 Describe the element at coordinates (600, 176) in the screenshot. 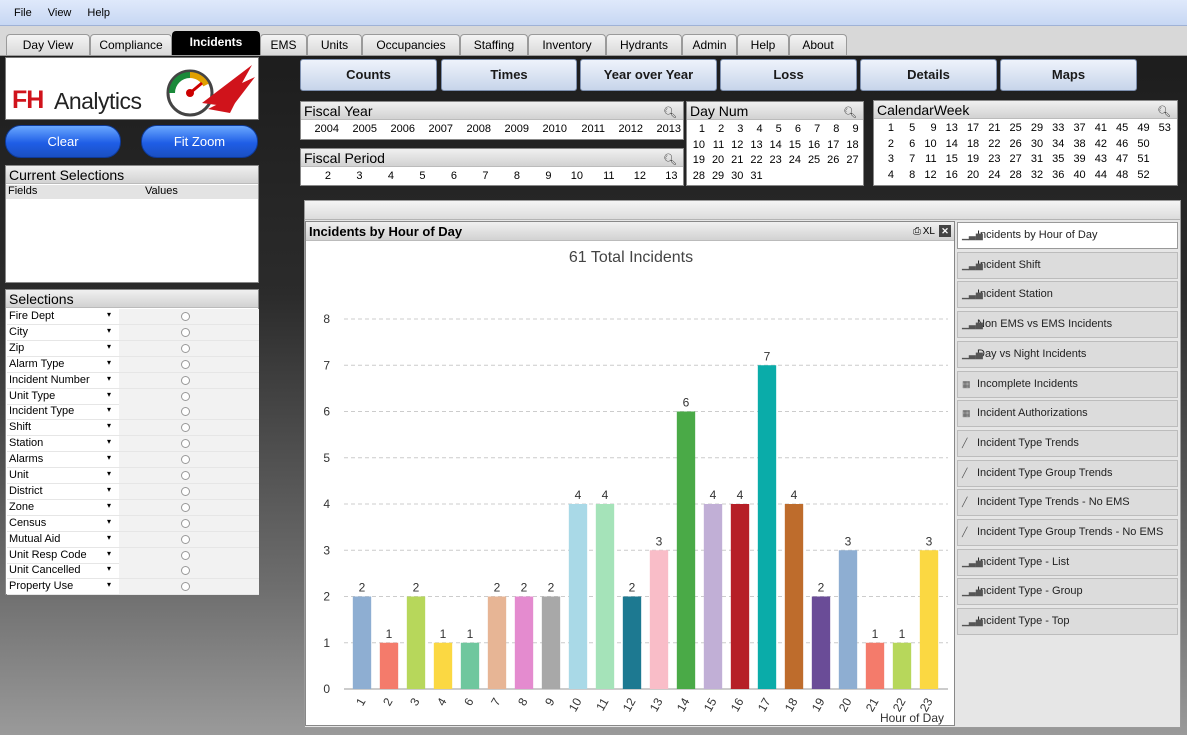

I see `fiscal-period-item: 11` at that location.